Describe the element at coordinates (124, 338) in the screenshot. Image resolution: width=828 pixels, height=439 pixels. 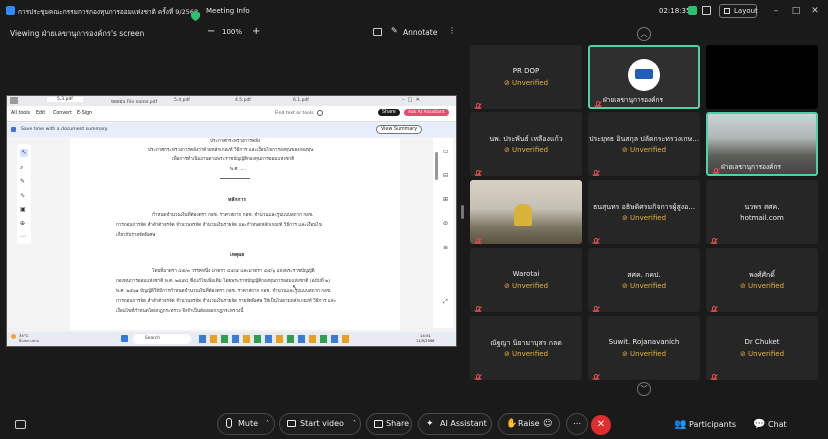
I see `windows-start-icon` at that location.